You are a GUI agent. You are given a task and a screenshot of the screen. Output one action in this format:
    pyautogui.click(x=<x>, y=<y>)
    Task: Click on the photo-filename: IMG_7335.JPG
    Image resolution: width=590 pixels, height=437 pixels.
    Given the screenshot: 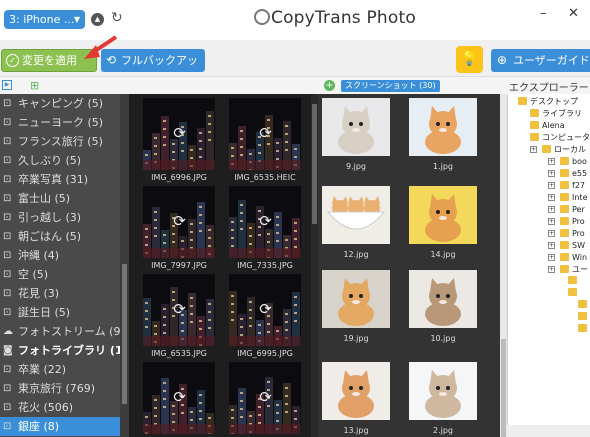 What is the action you would take?
    pyautogui.click(x=265, y=265)
    